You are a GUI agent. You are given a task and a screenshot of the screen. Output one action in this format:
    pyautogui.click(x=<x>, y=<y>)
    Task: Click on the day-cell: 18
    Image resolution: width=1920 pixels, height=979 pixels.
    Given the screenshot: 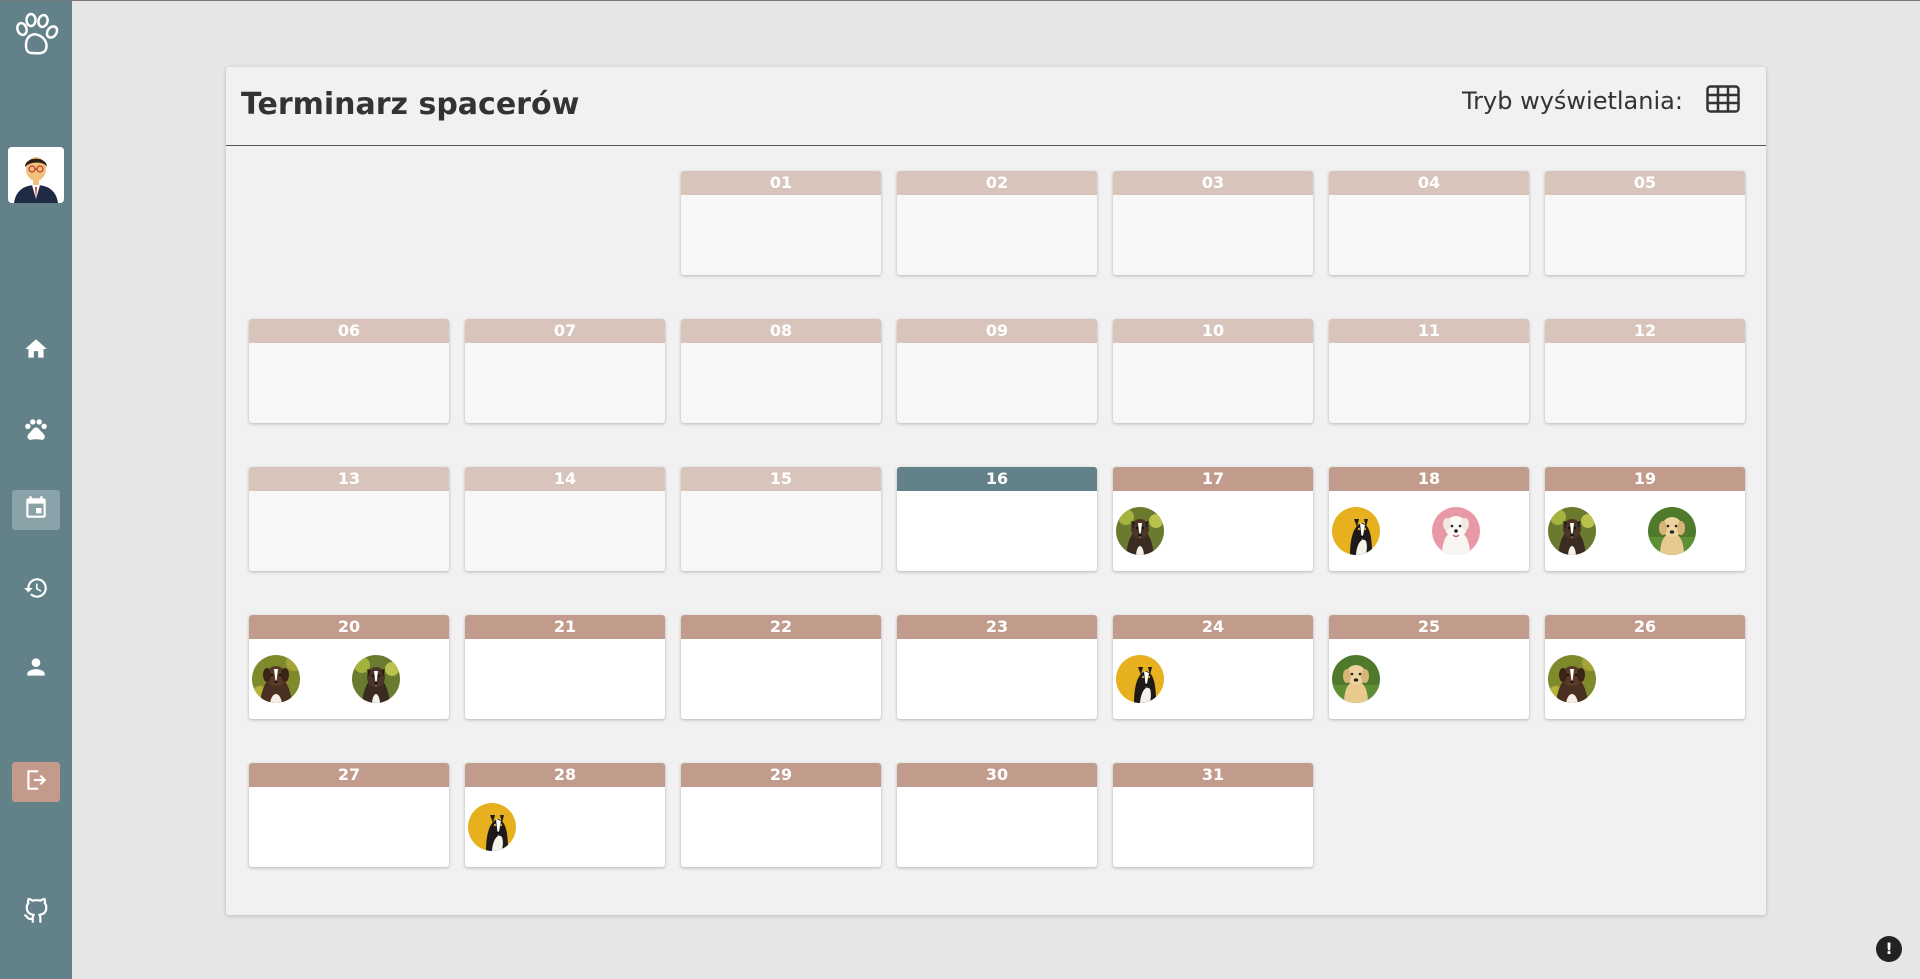 What is the action you would take?
    pyautogui.click(x=1429, y=519)
    